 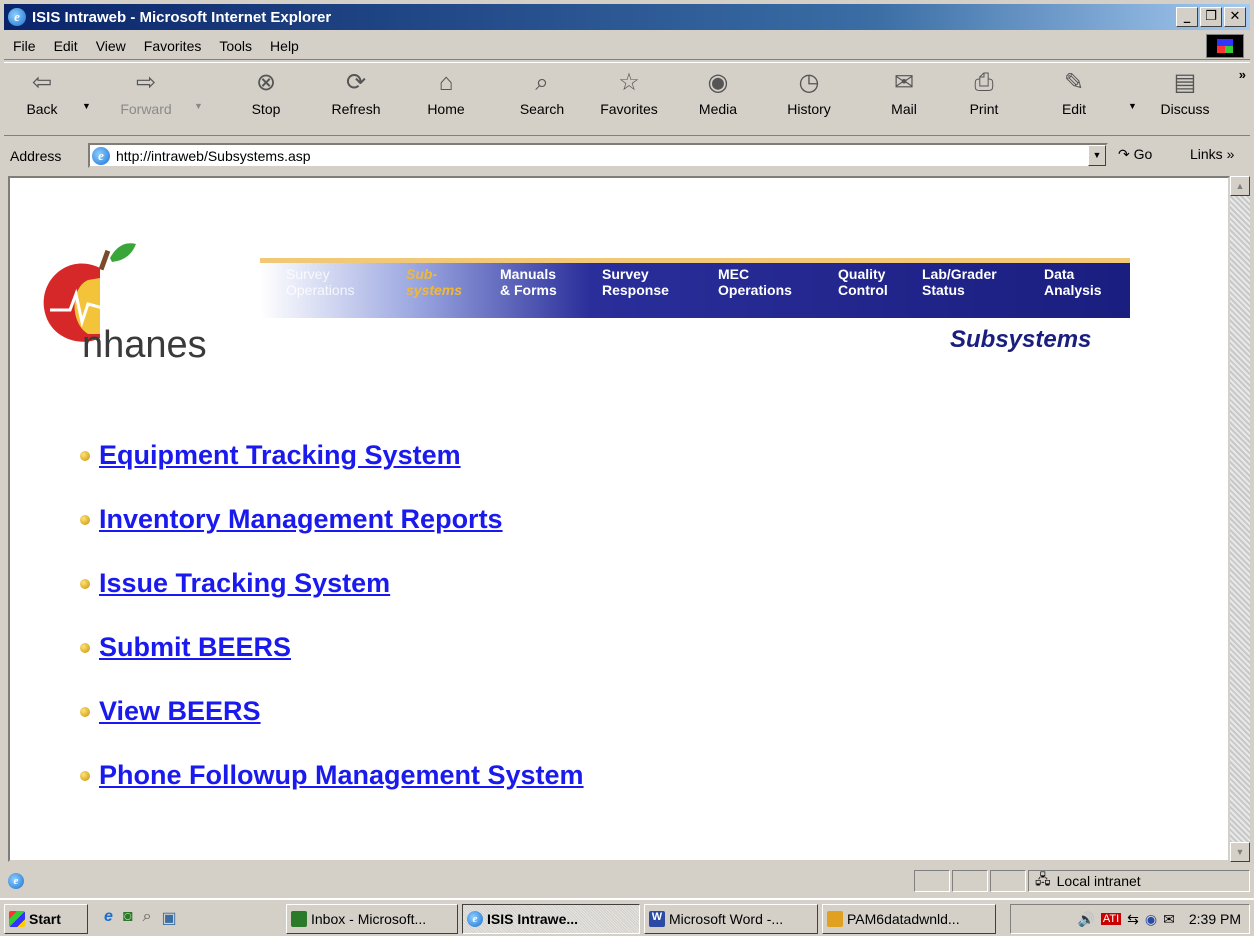 What do you see at coordinates (959, 282) in the screenshot?
I see `nav-lab-grader-status: Lab/Grader Status` at bounding box center [959, 282].